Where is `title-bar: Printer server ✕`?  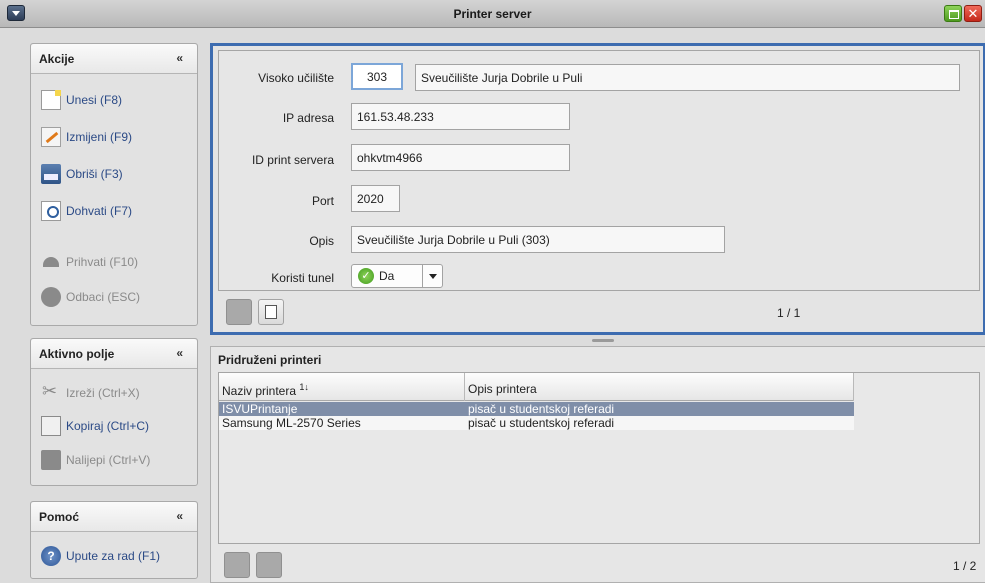
title-bar: Printer server ✕ is located at coordinates (492, 14).